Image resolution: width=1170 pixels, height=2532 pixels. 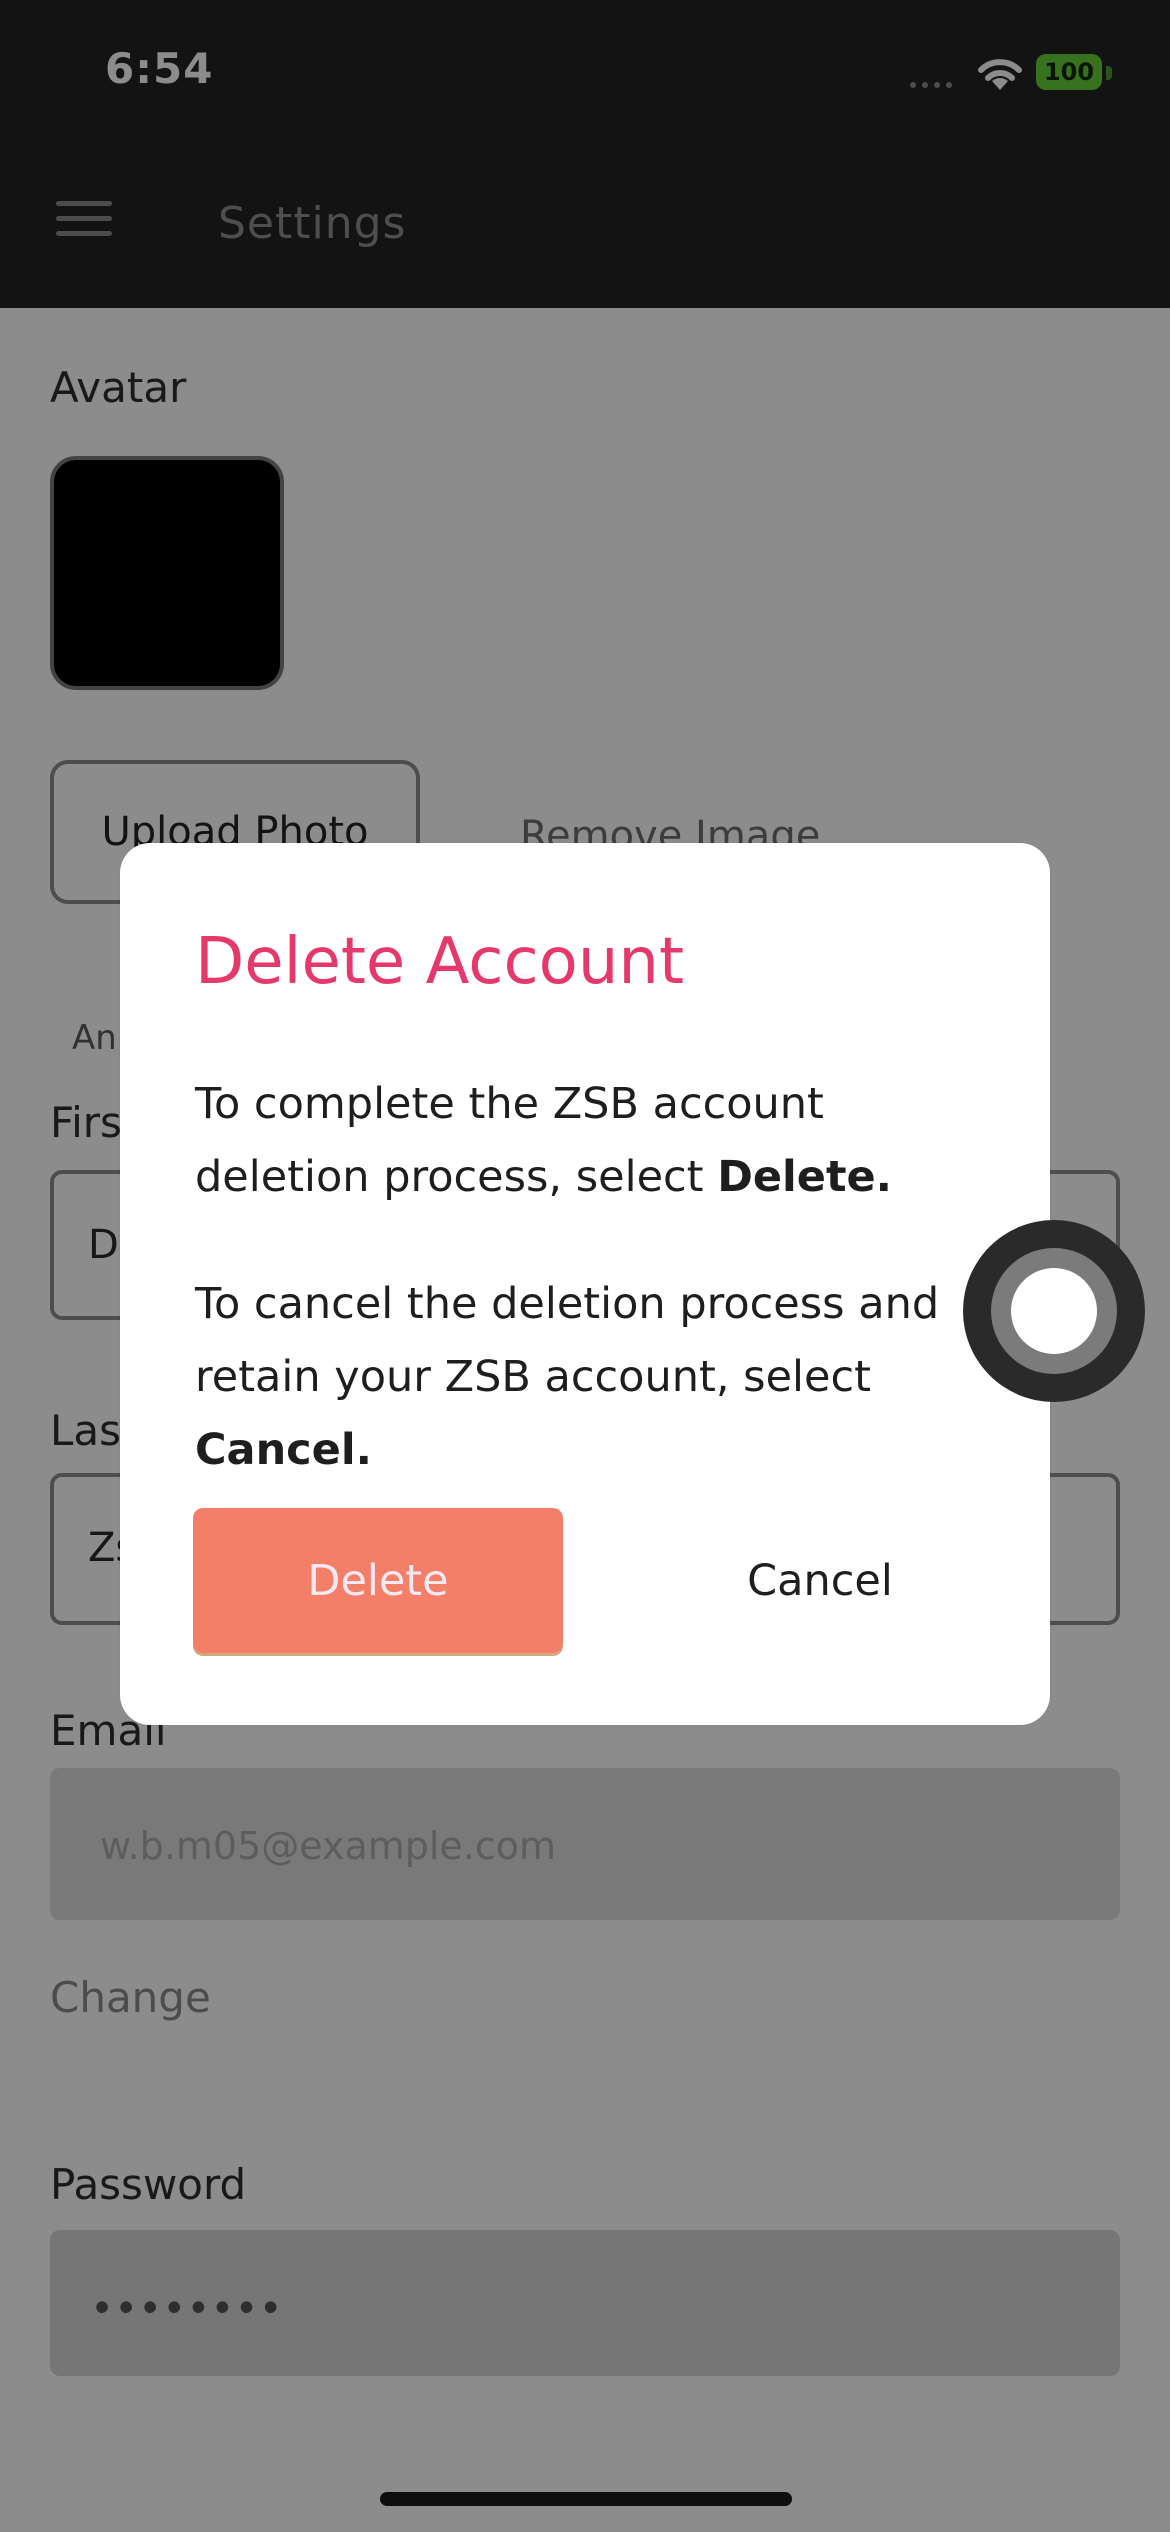 I want to click on cancel-button: Cancel, so click(x=820, y=1580).